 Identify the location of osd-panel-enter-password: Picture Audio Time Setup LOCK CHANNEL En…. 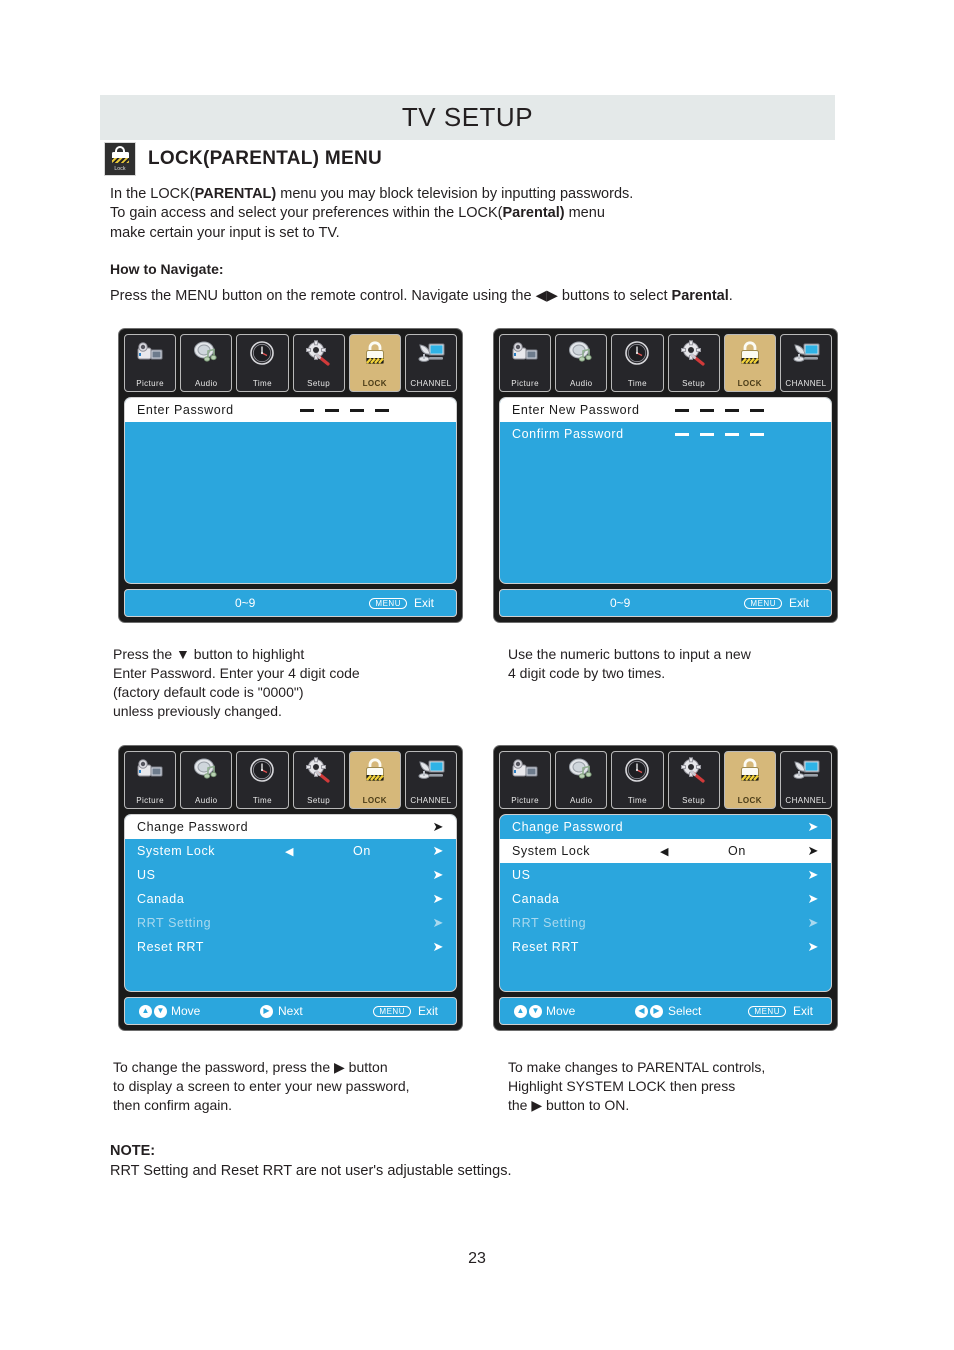
(290, 475).